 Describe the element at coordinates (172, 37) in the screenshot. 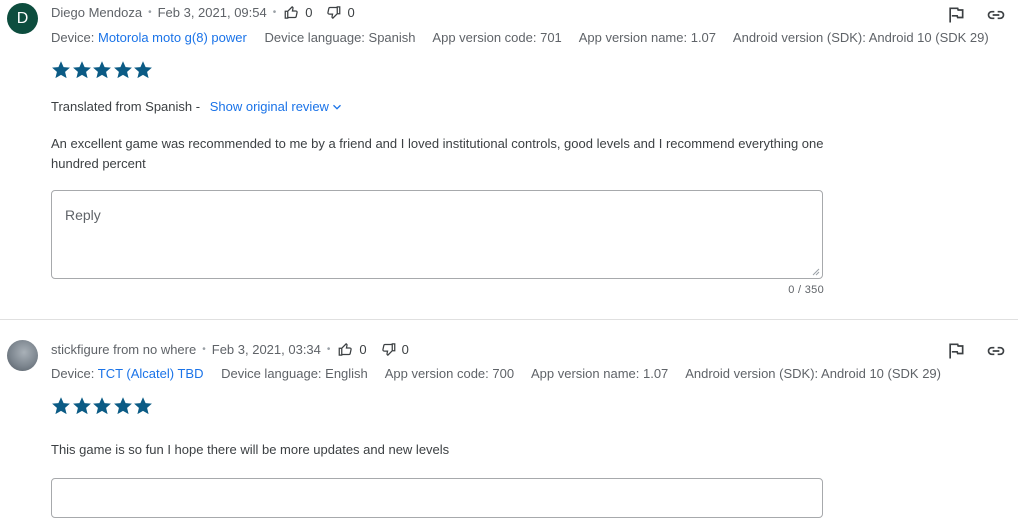

I see `device-link: Motorola moto g(8) power` at that location.